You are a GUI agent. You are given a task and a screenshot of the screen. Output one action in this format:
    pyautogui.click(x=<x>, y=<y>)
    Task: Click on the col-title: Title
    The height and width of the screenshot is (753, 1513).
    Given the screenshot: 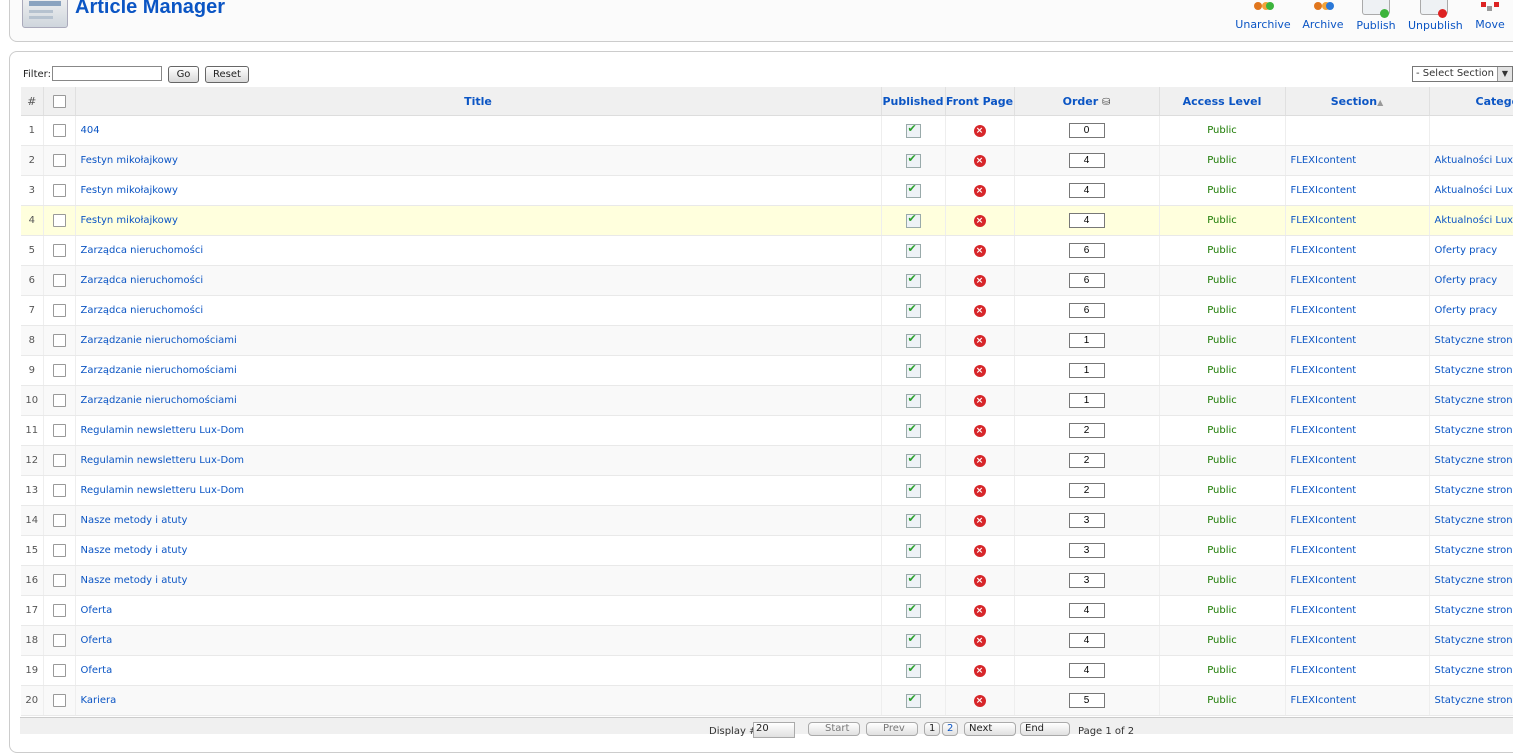 What is the action you would take?
    pyautogui.click(x=478, y=101)
    